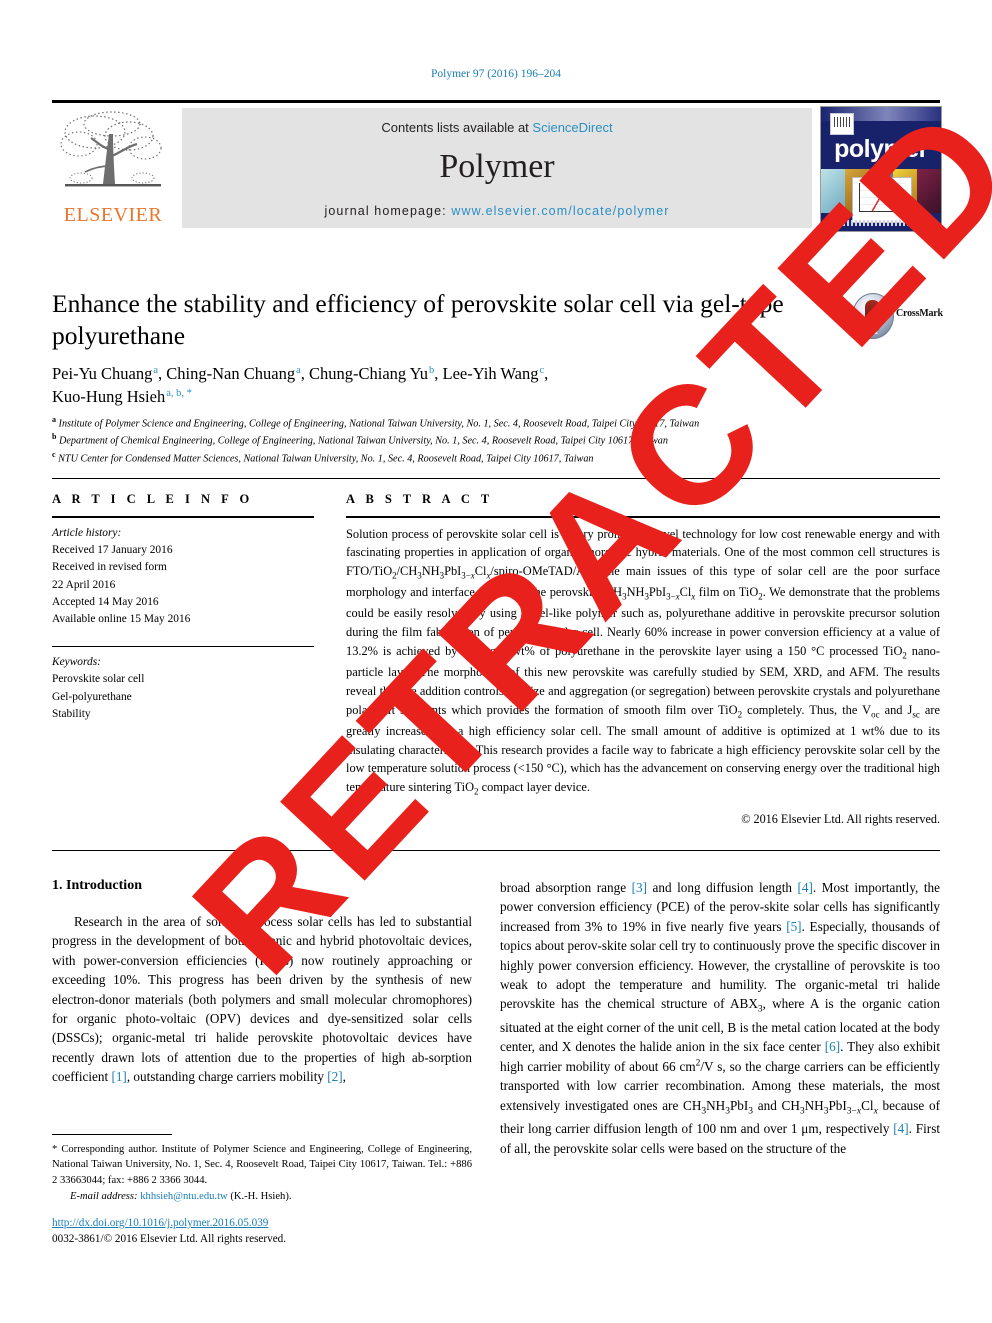  What do you see at coordinates (227, 1077) in the screenshot?
I see `intro-seg: , outstanding charge carriers mobility` at bounding box center [227, 1077].